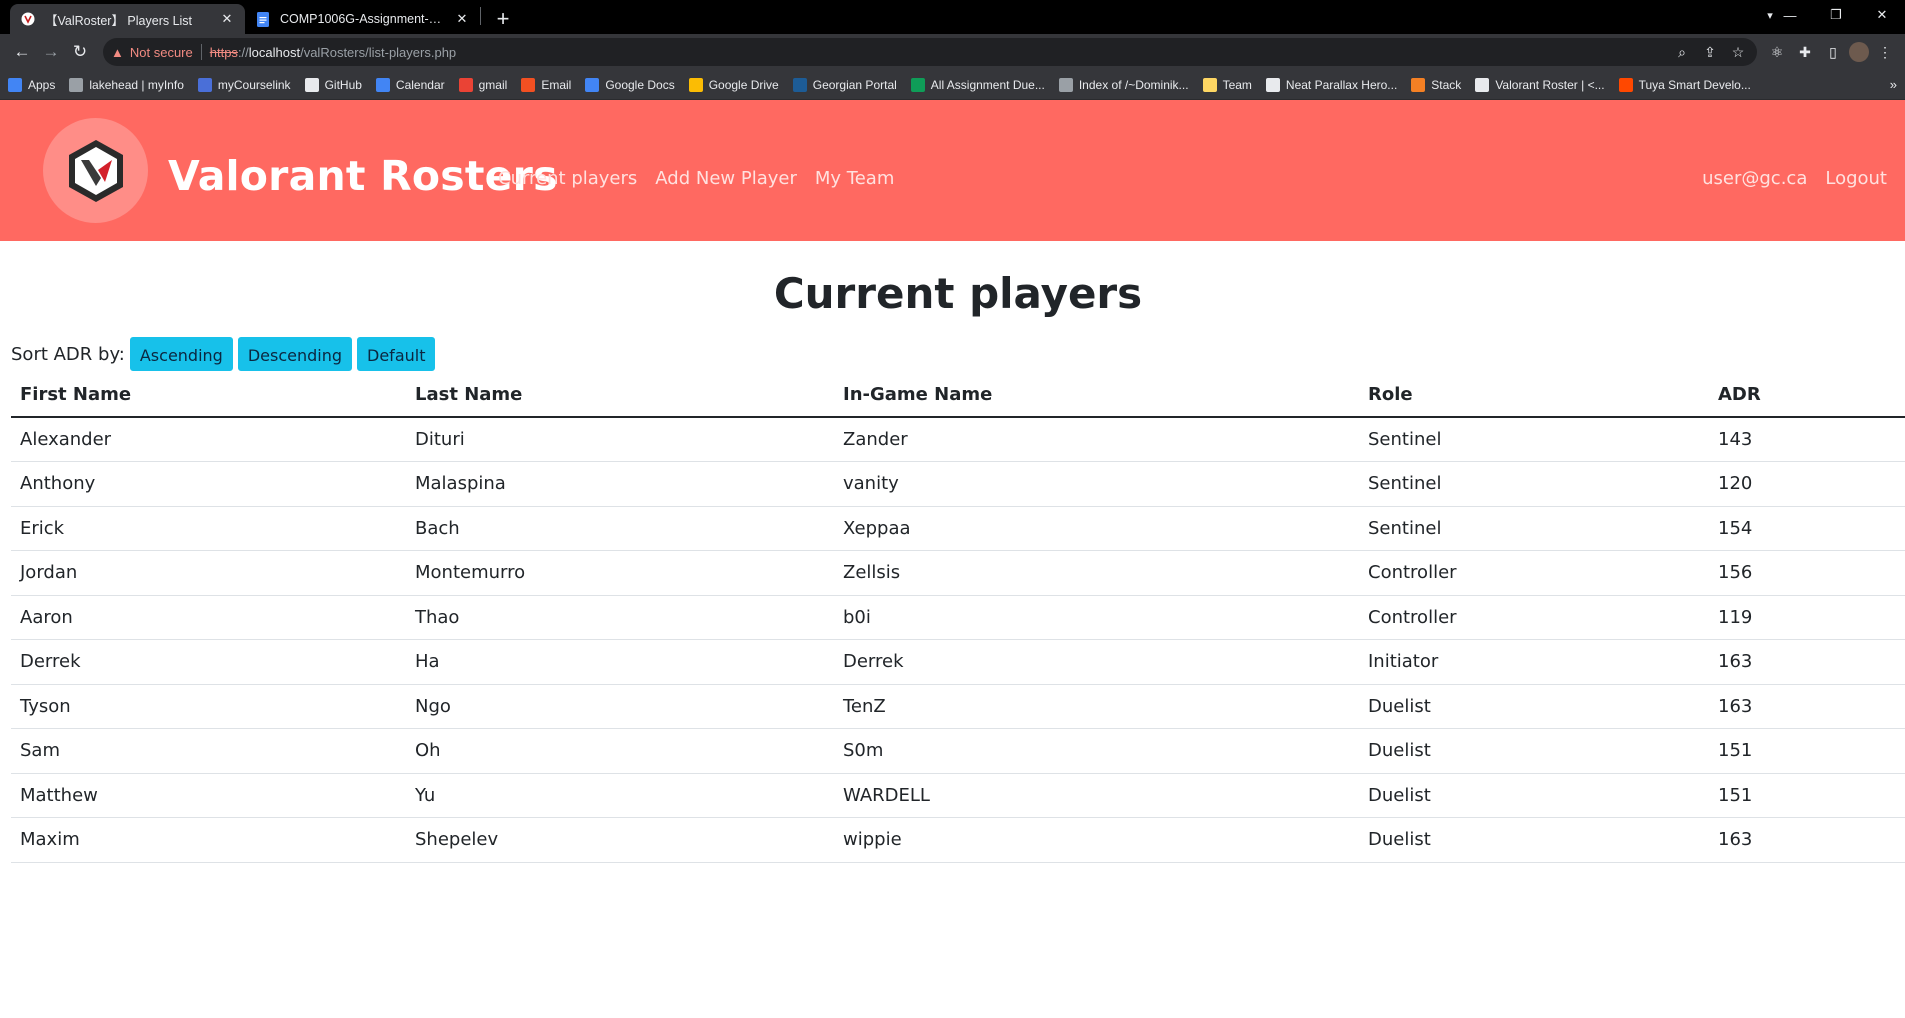  I want to click on google-docs-favicon-icon, so click(263, 19).